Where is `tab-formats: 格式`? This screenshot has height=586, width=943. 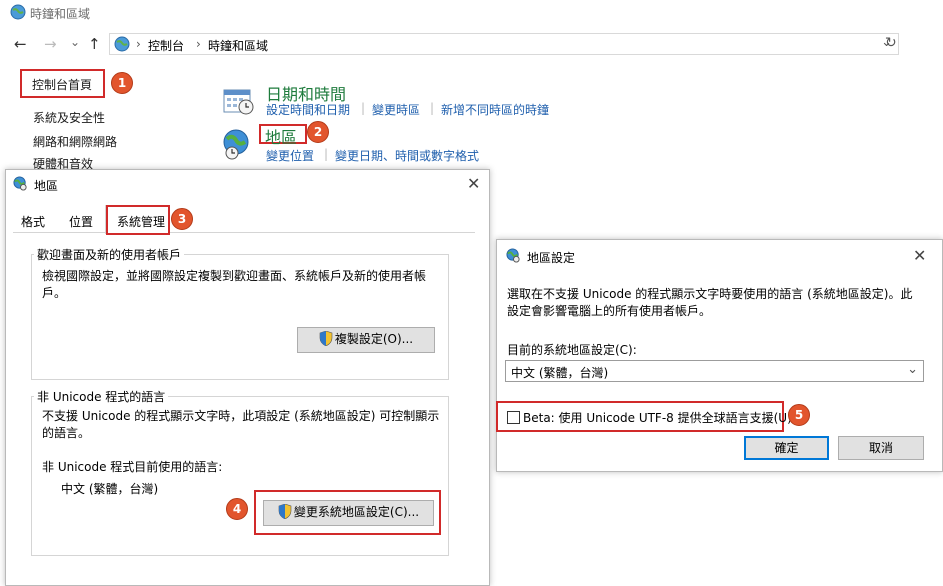
tab-formats: 格式 is located at coordinates (33, 221).